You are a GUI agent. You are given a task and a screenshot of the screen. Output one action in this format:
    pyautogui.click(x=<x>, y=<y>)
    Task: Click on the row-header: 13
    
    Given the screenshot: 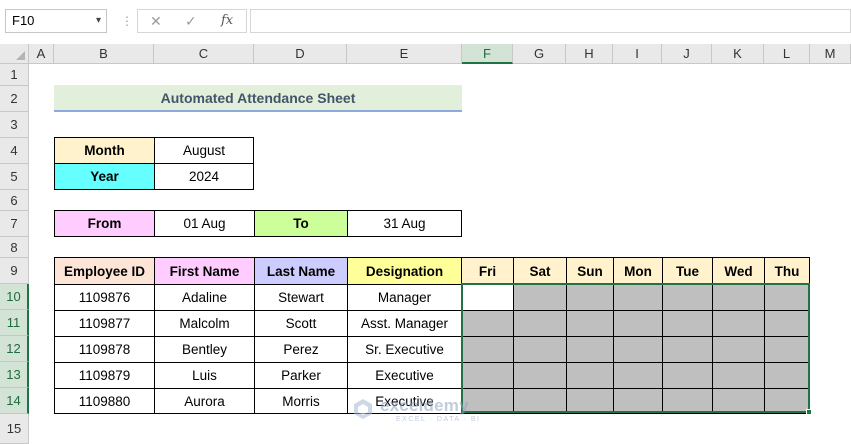 What is the action you would take?
    pyautogui.click(x=14, y=375)
    